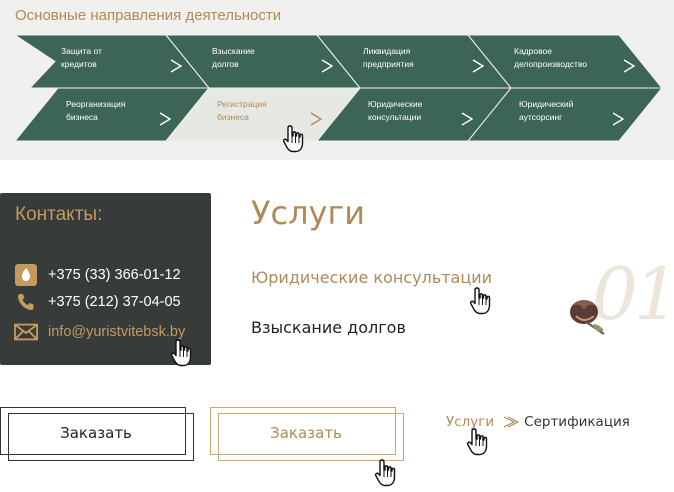  Describe the element at coordinates (59, 214) in the screenshot. I see `contacts-title: Контакты:` at that location.